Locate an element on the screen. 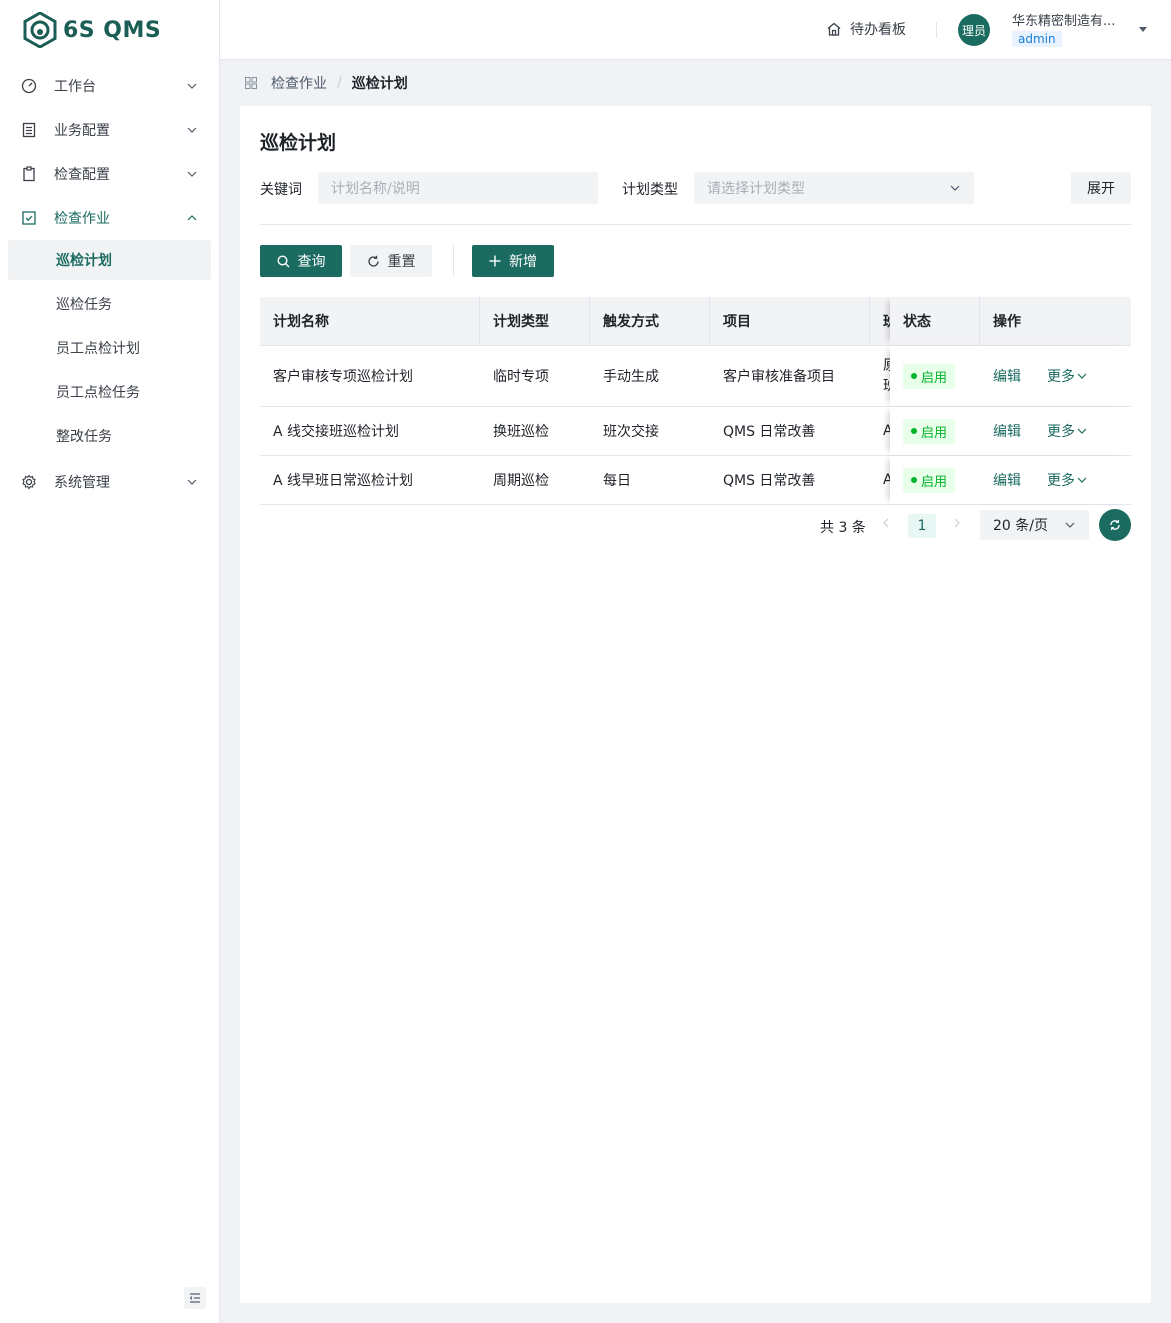 This screenshot has height=1323, width=1171. fixed-columns-header: 状态 操作 is located at coordinates (1010, 321).